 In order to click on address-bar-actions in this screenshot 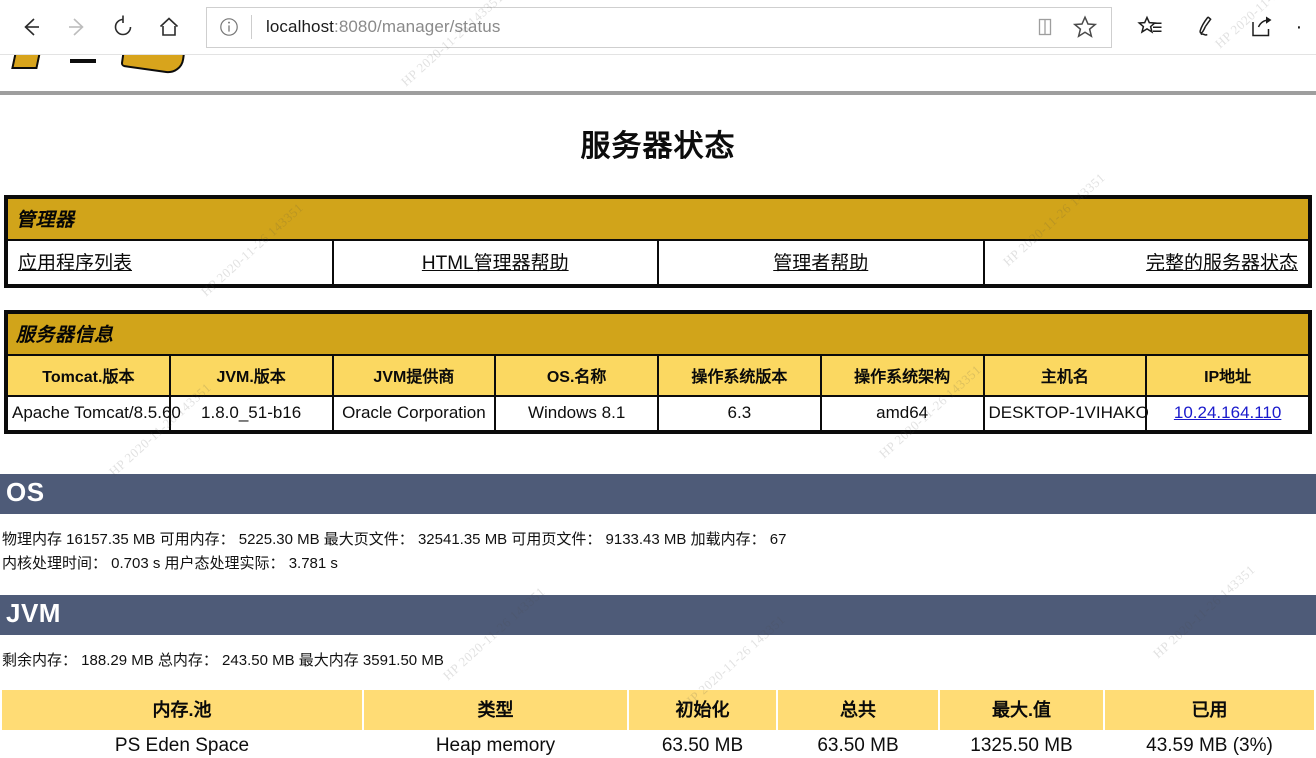, I will do `click(1068, 27)`.